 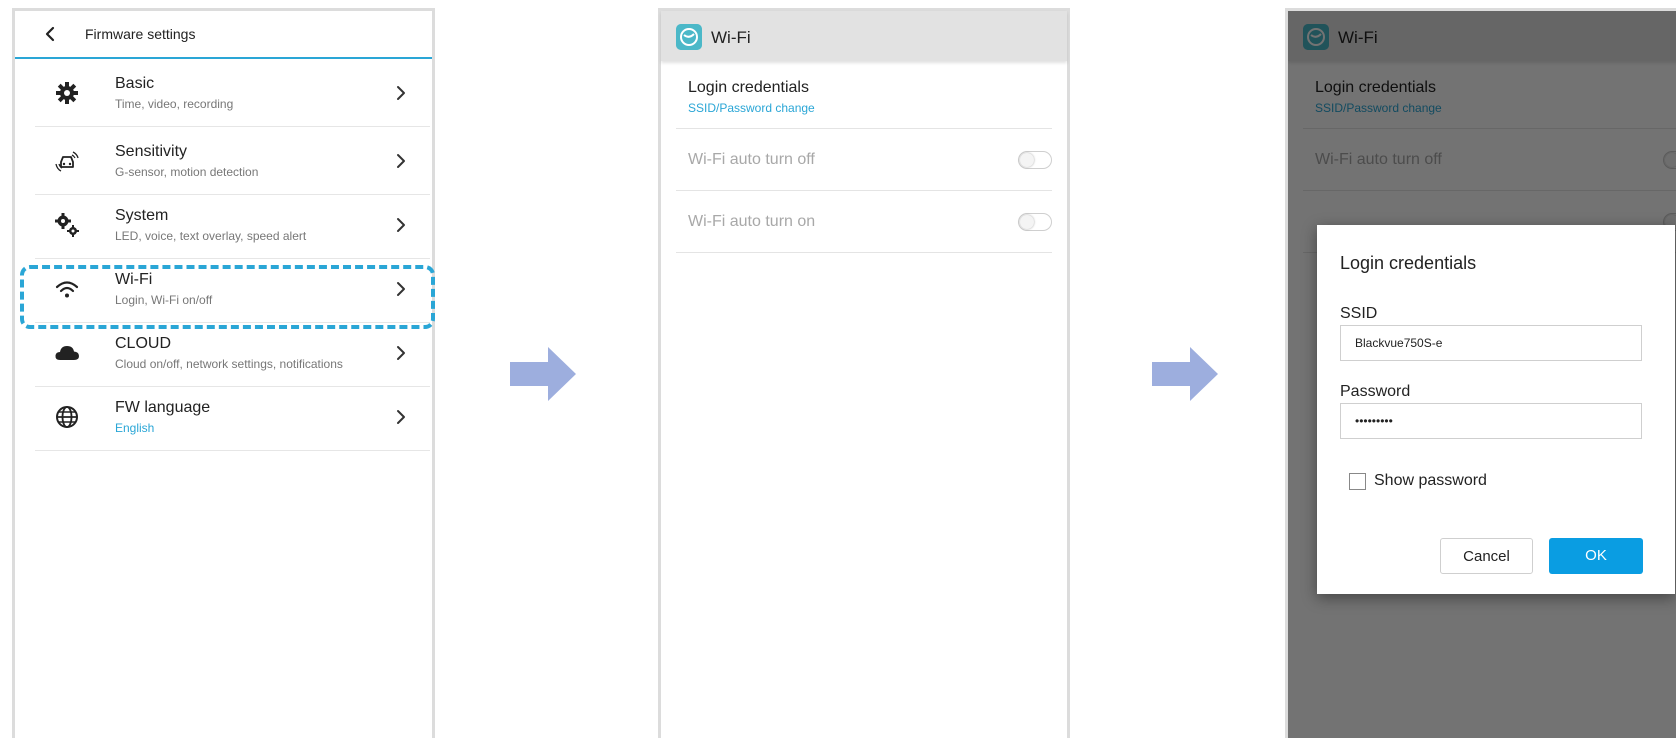 I want to click on row-title: Wi-Fi auto turn on, so click(x=752, y=221).